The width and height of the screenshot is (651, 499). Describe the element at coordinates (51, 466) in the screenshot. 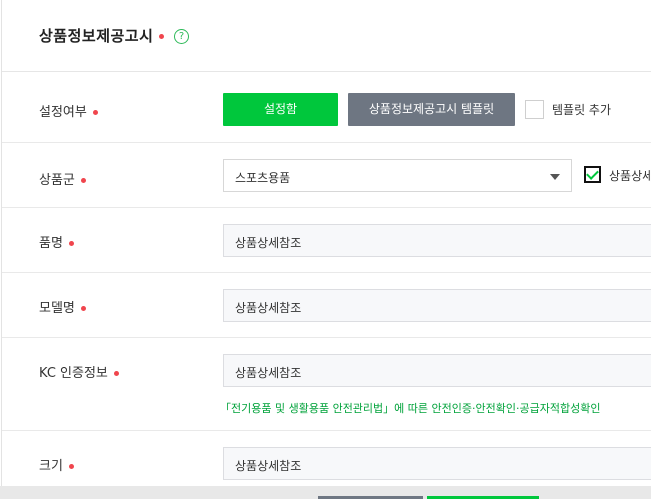

I see `size-label-text: 크기` at that location.